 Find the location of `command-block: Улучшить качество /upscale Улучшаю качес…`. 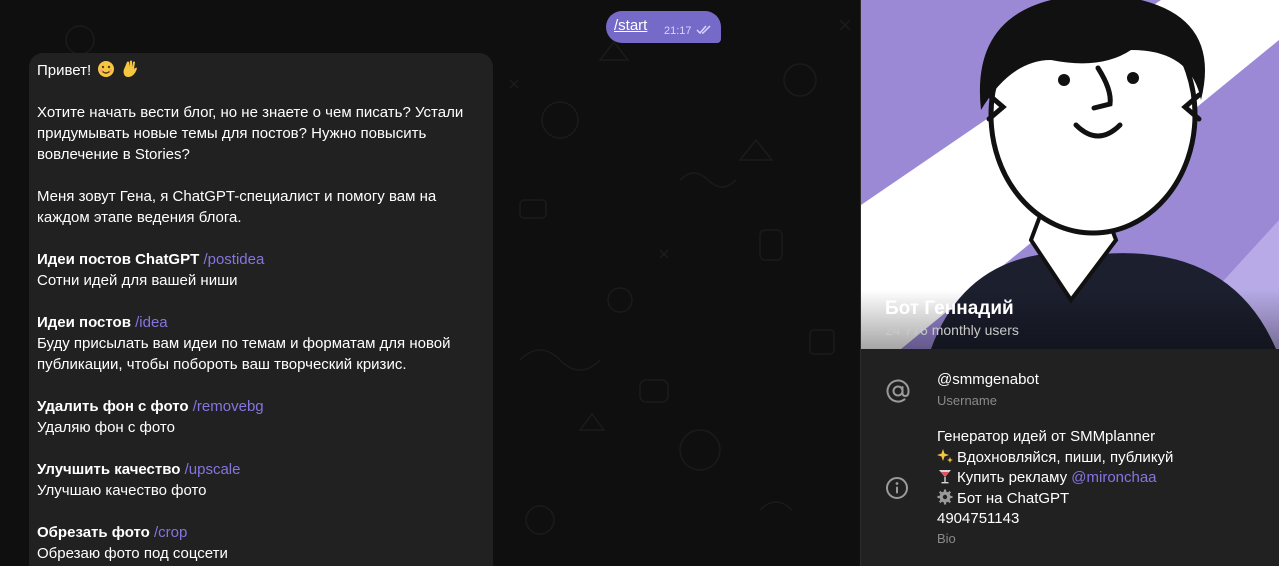

command-block: Улучшить качество /upscale Улучшаю качес… is located at coordinates (261, 480).